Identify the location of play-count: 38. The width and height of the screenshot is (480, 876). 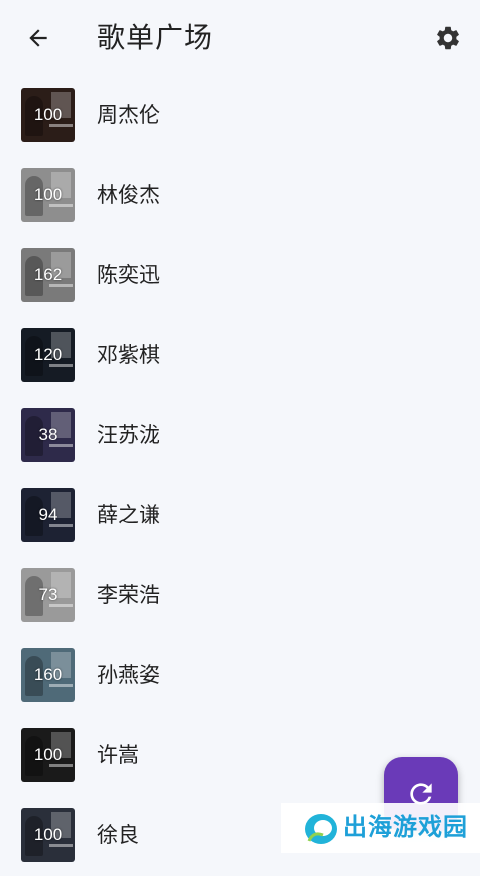
(48, 434).